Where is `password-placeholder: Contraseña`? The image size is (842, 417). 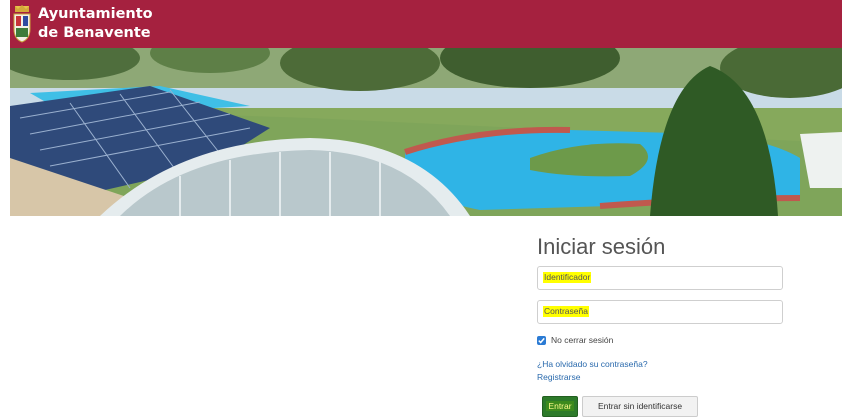 password-placeholder: Contraseña is located at coordinates (566, 311).